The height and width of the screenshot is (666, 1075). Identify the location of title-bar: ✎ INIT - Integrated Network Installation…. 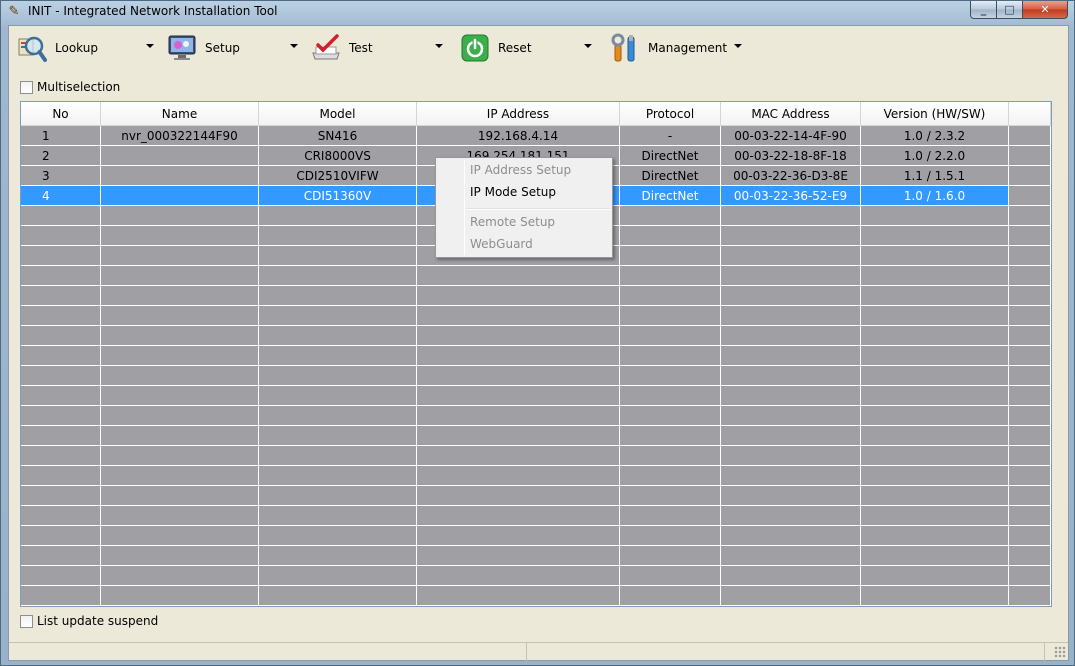
(537, 12).